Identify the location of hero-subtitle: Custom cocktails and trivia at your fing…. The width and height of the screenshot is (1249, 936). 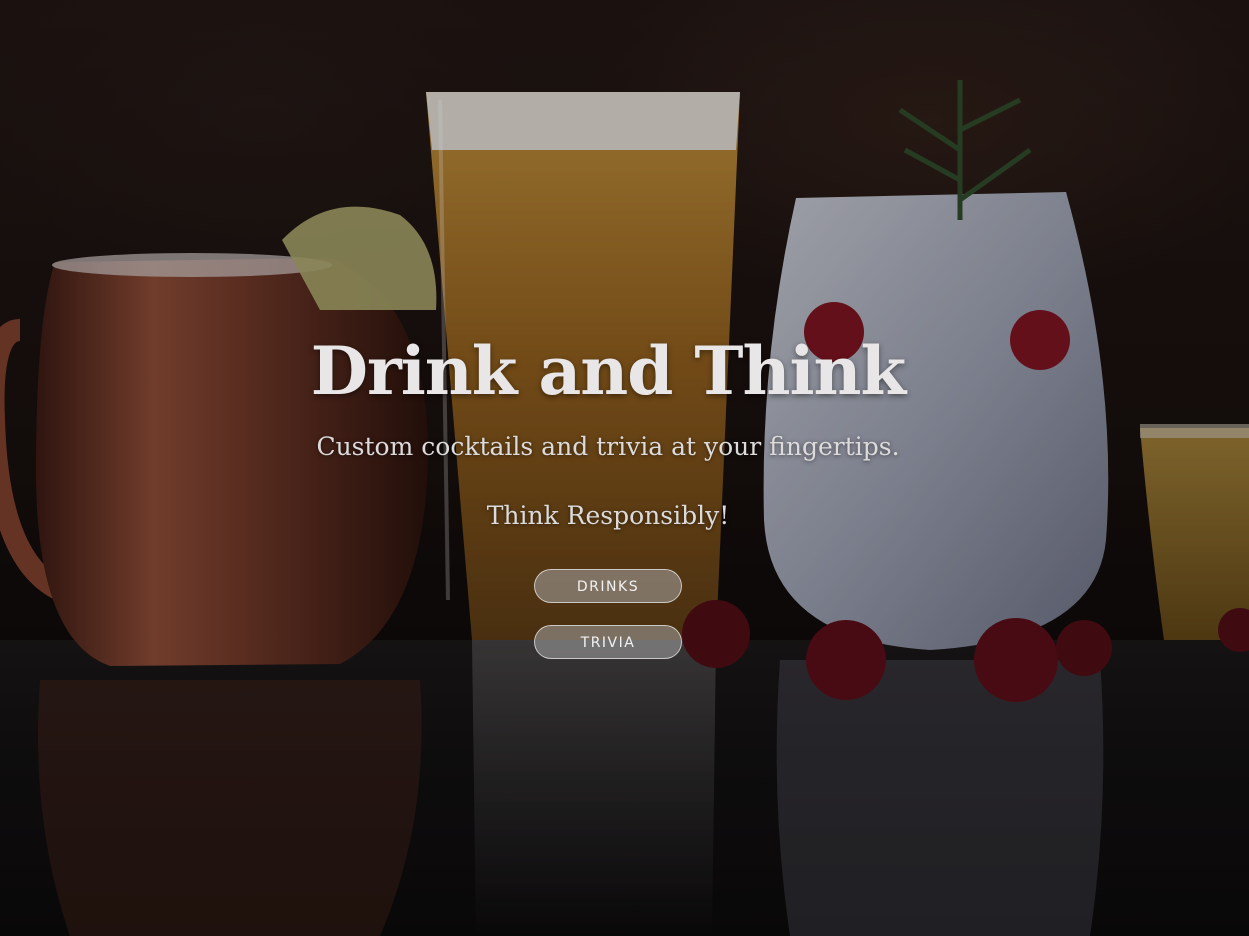
(608, 446).